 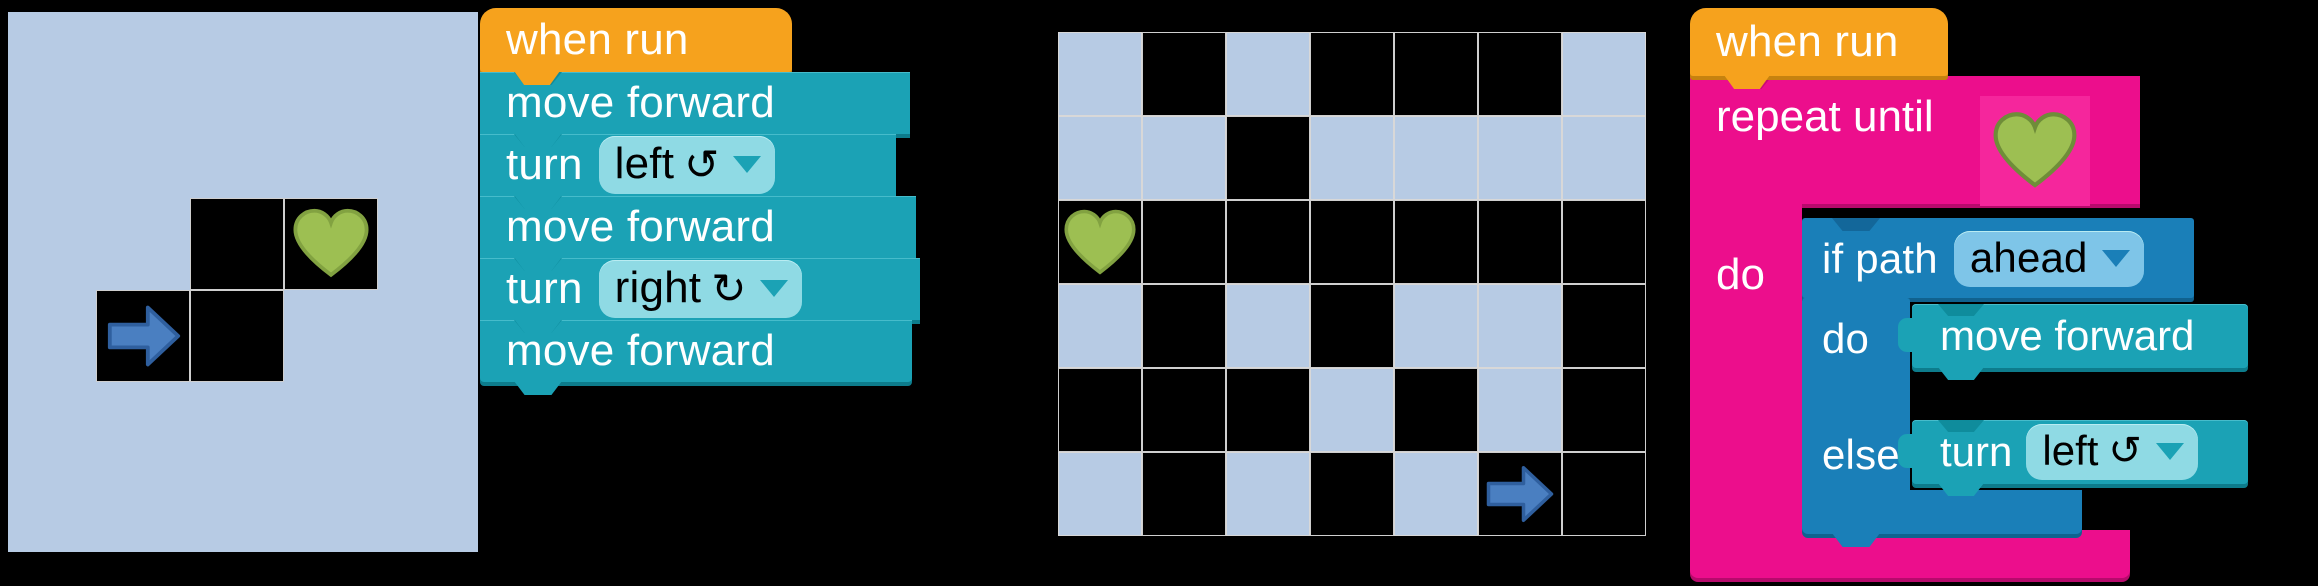 I want to click on turn-direction-value: right, so click(x=658, y=287).